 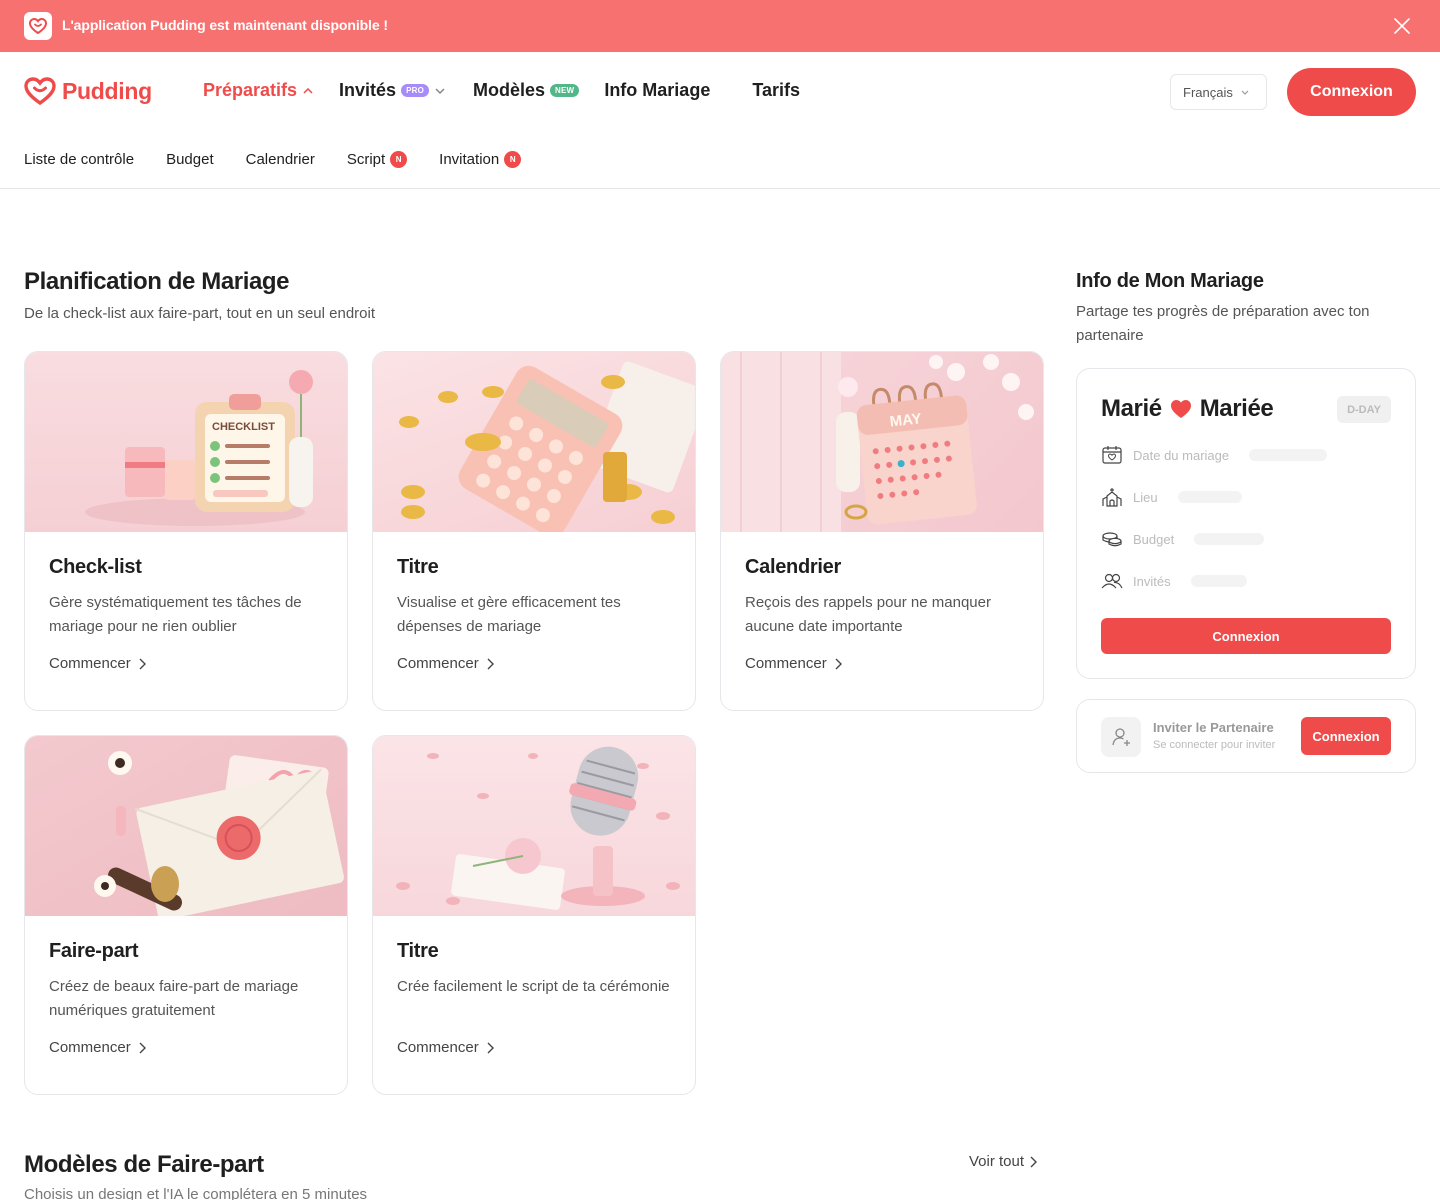 What do you see at coordinates (534, 442) in the screenshot?
I see `calculator-illustration` at bounding box center [534, 442].